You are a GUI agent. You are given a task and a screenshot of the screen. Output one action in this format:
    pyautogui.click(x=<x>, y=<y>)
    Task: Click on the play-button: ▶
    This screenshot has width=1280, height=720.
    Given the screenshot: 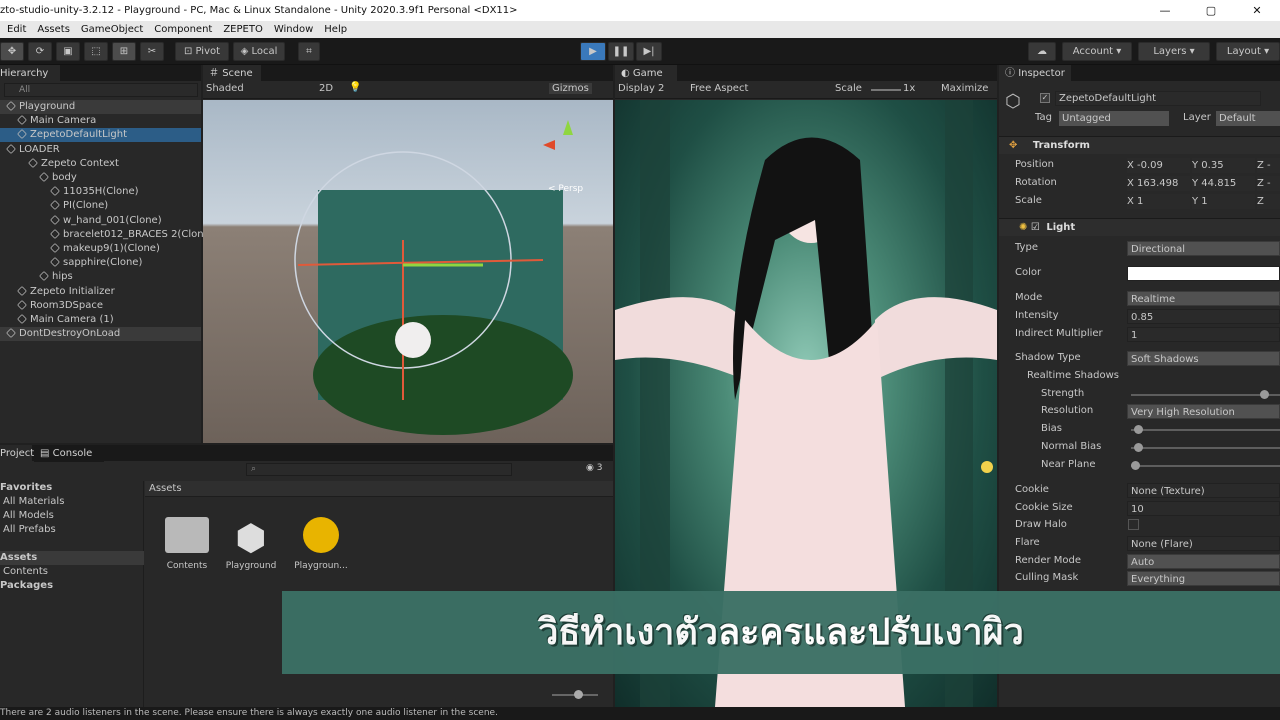 What is the action you would take?
    pyautogui.click(x=593, y=51)
    